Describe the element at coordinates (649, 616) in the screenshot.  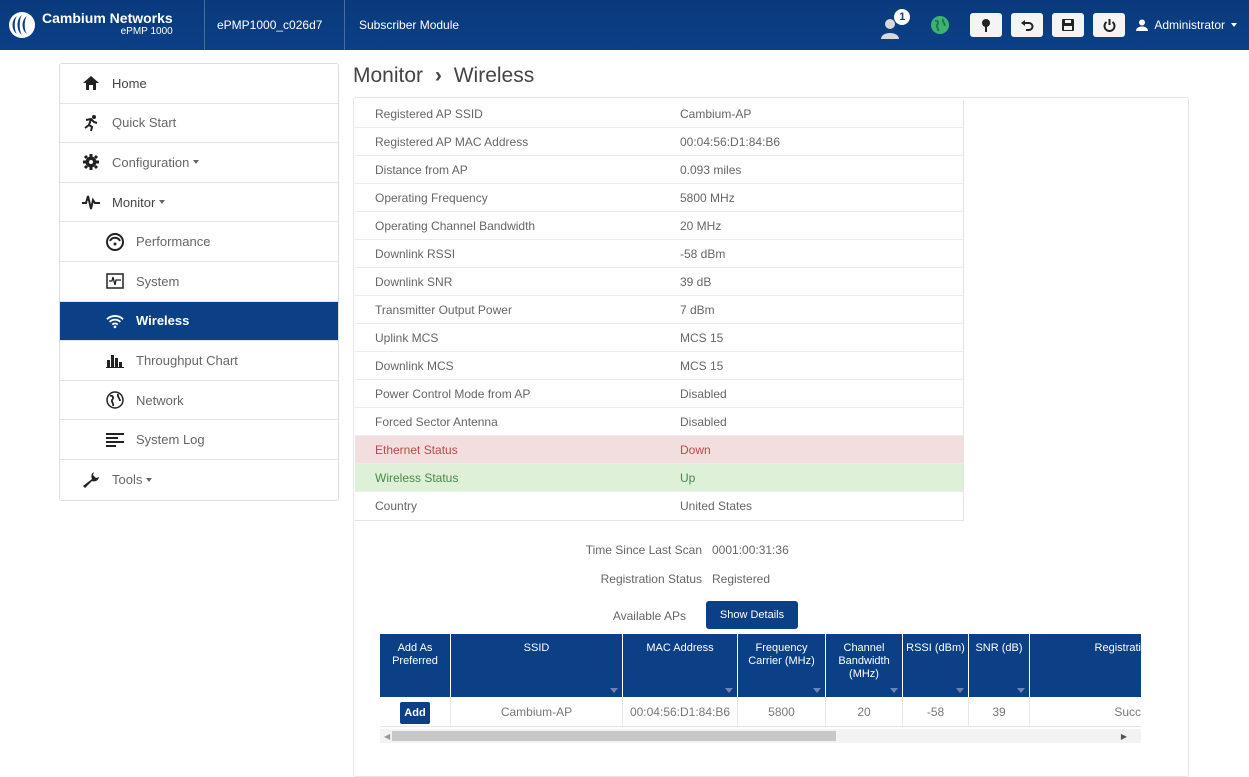
I see `available-aps-label: Available APs` at that location.